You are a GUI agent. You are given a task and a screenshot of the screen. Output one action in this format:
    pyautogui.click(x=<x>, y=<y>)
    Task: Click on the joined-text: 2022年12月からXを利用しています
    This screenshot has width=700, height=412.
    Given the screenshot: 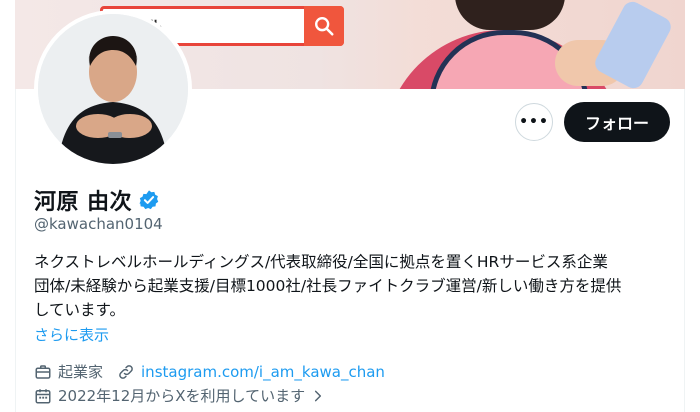 What is the action you would take?
    pyautogui.click(x=182, y=396)
    